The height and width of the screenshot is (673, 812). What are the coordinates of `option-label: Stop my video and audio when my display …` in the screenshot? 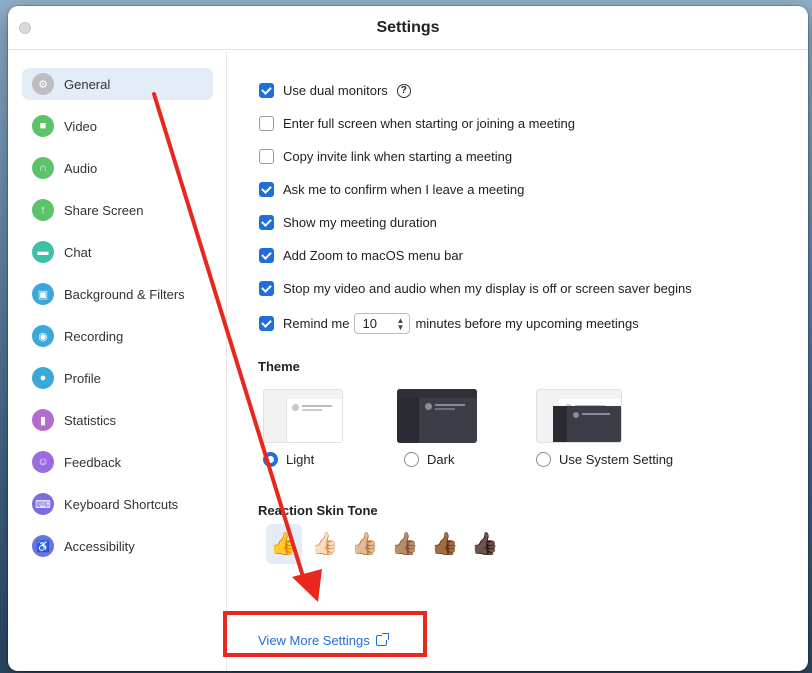 It's located at (487, 288).